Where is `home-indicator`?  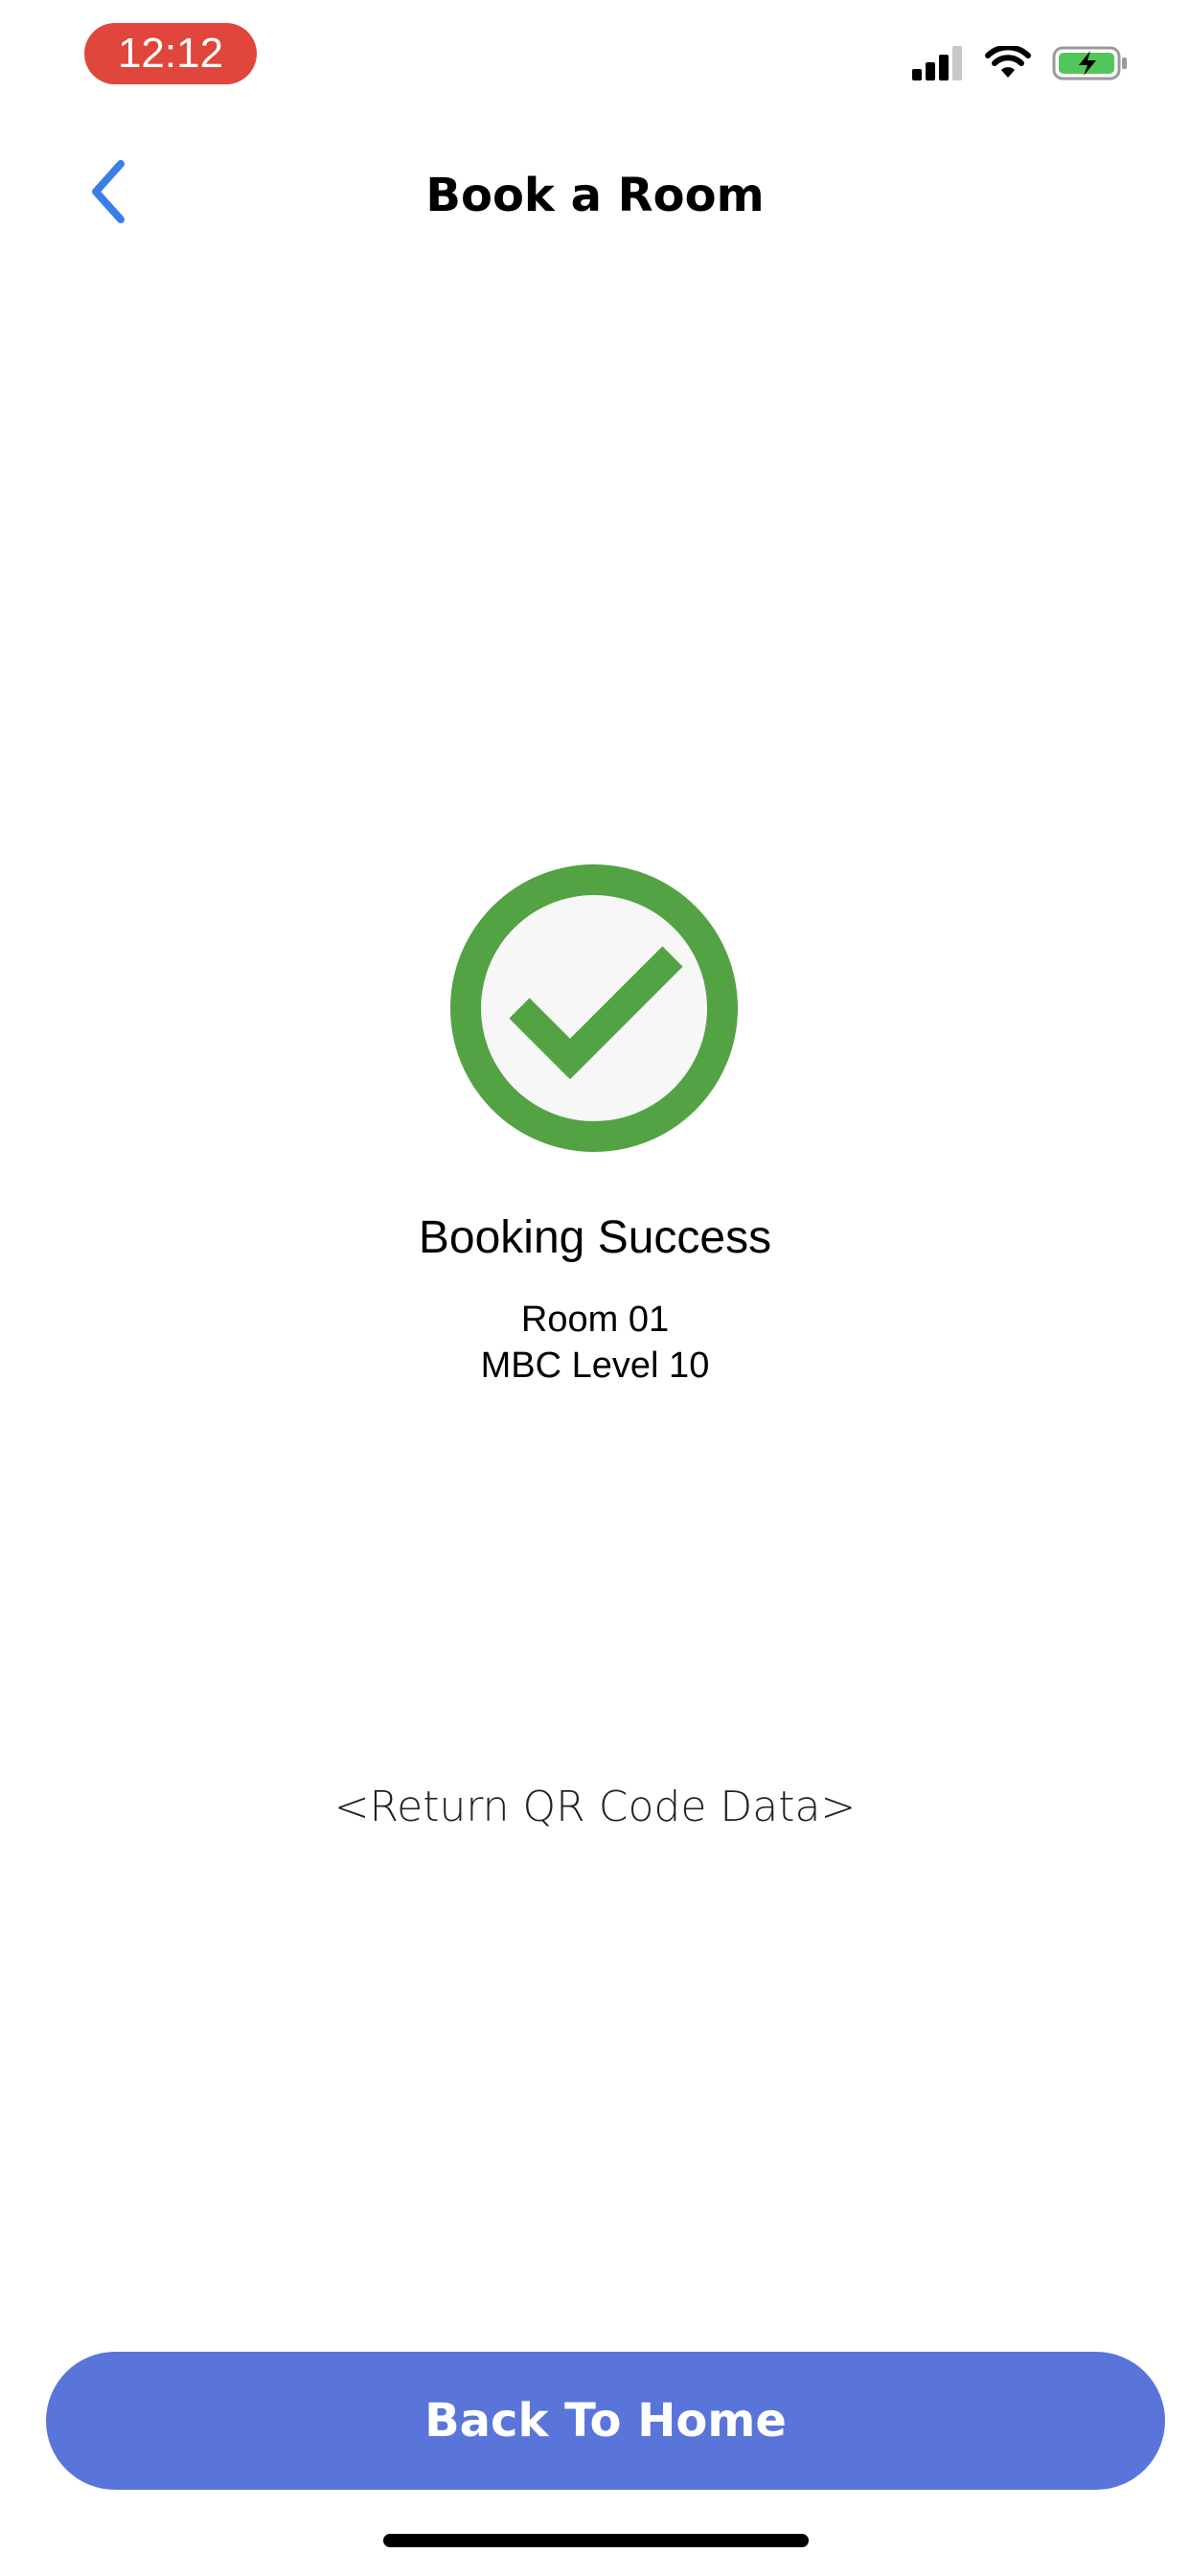
home-indicator is located at coordinates (596, 2540).